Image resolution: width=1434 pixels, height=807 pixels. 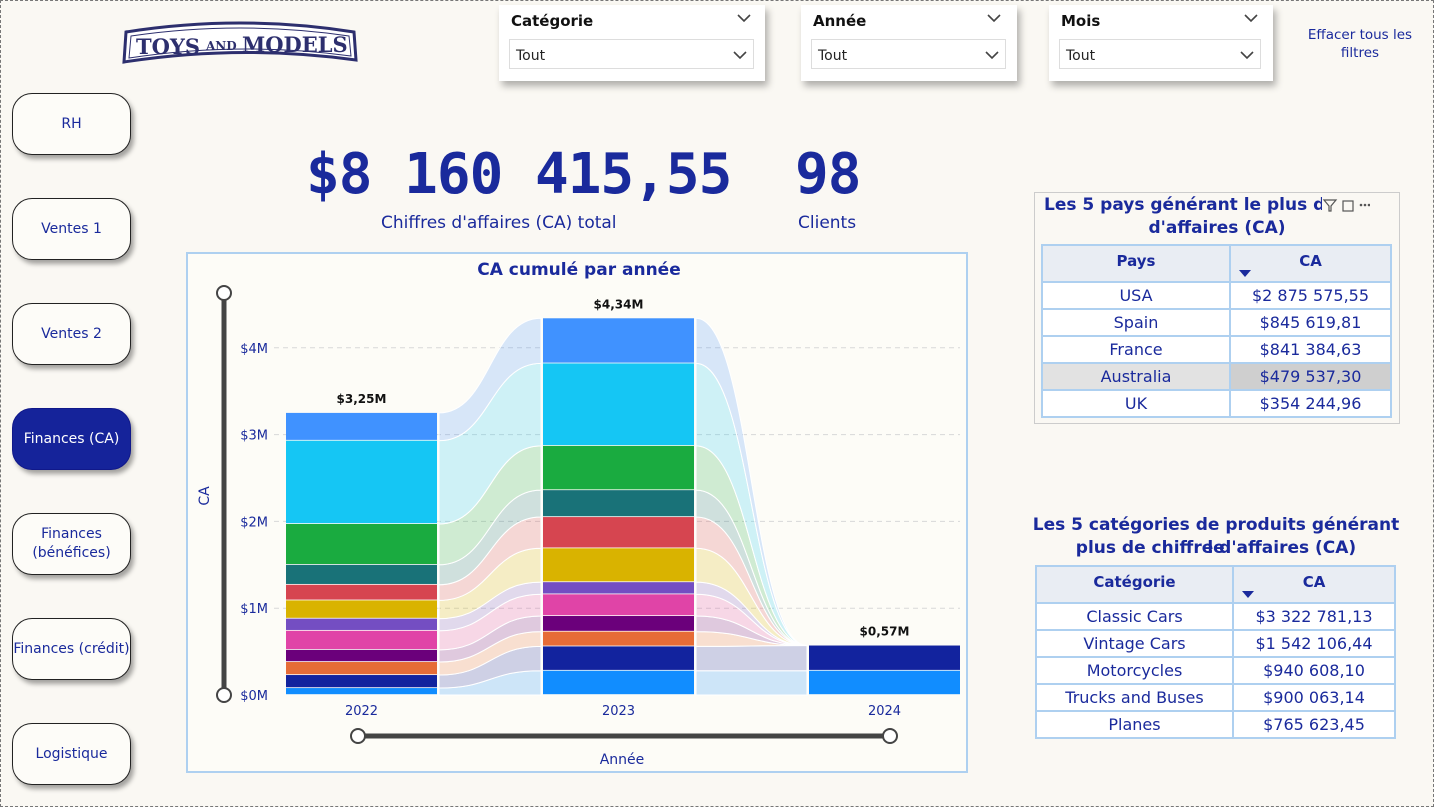 I want to click on table-row: Motorcycles $940 608,10, so click(x=1215, y=670).